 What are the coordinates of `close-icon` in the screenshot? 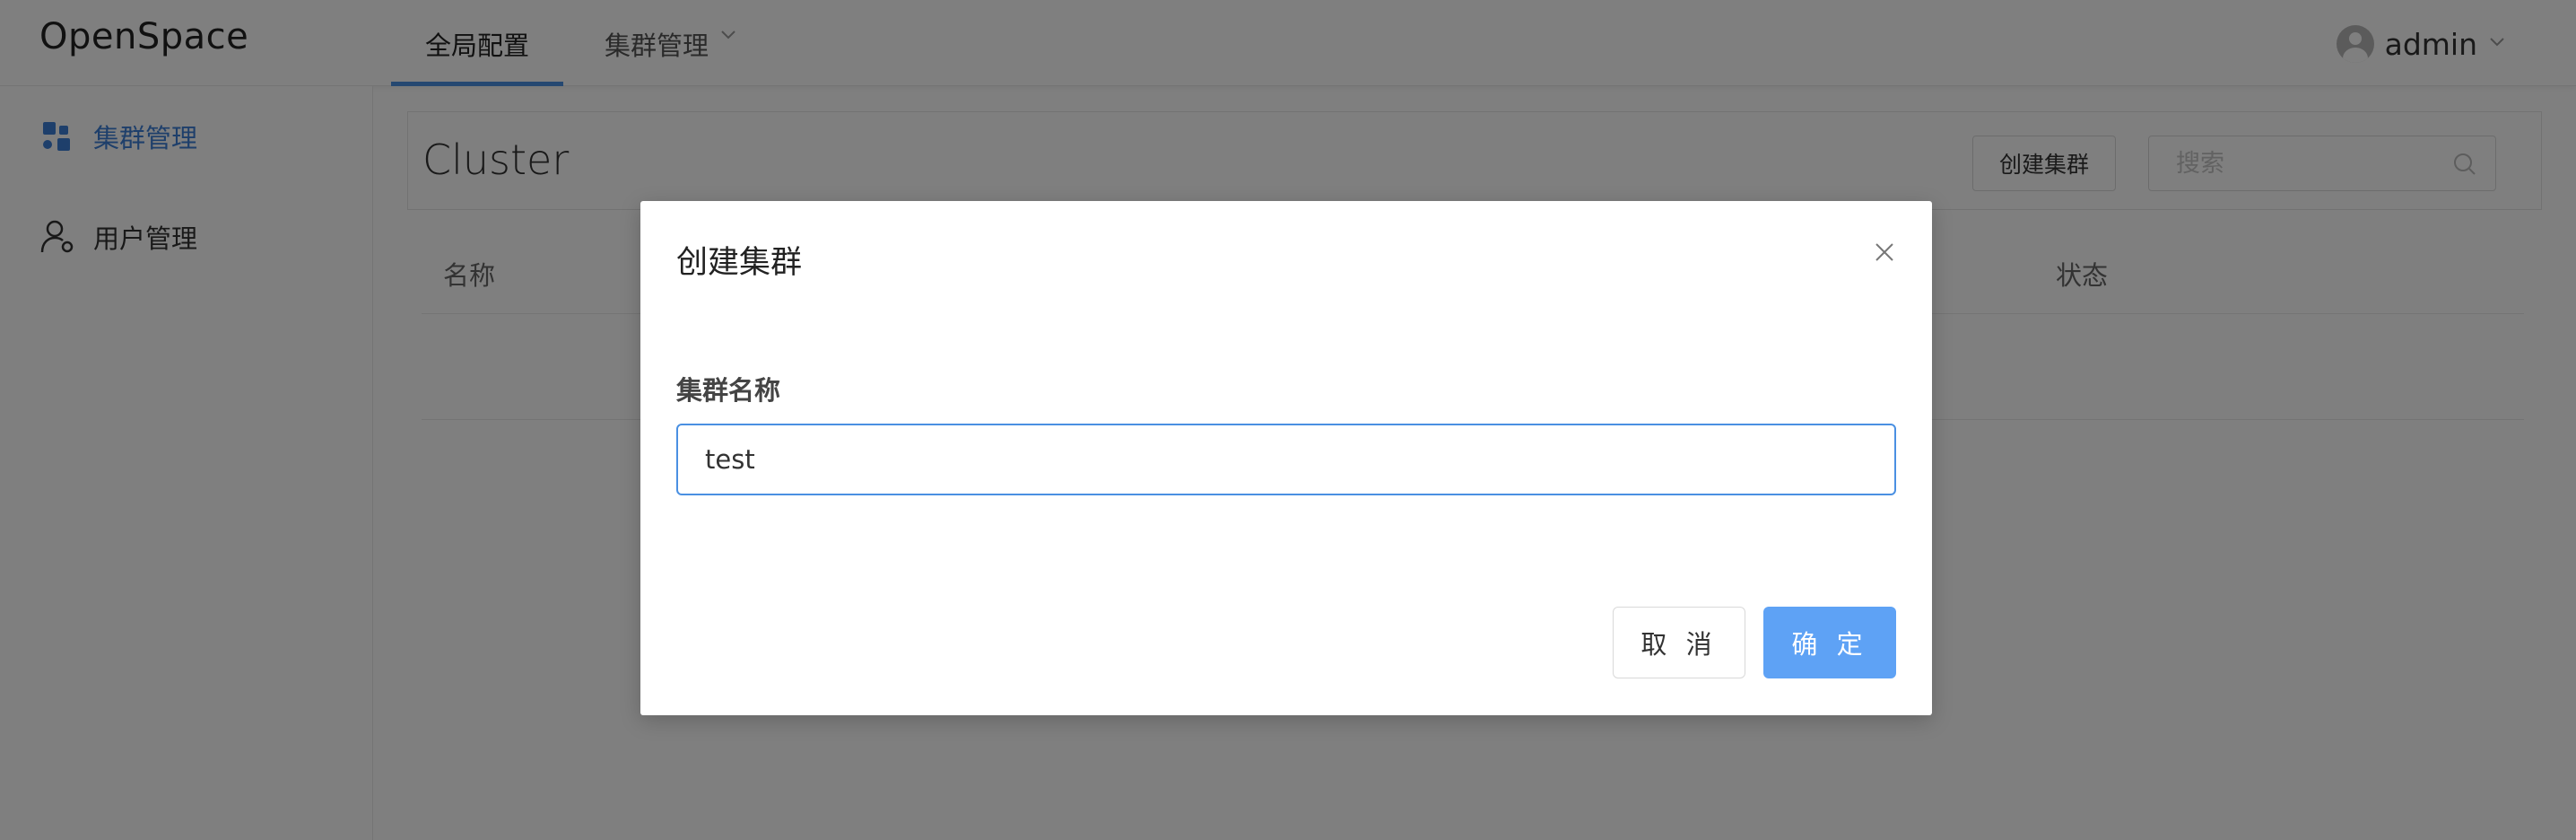 It's located at (1884, 253).